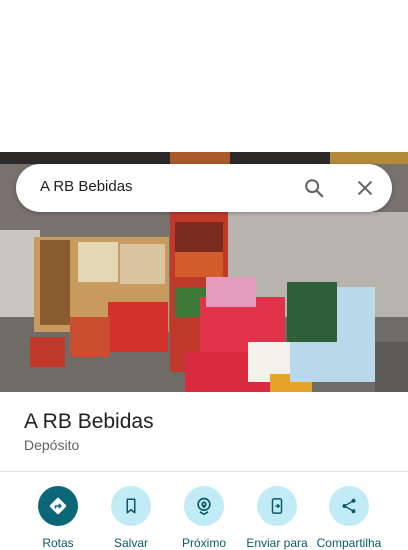  What do you see at coordinates (204, 471) in the screenshot?
I see `divider` at bounding box center [204, 471].